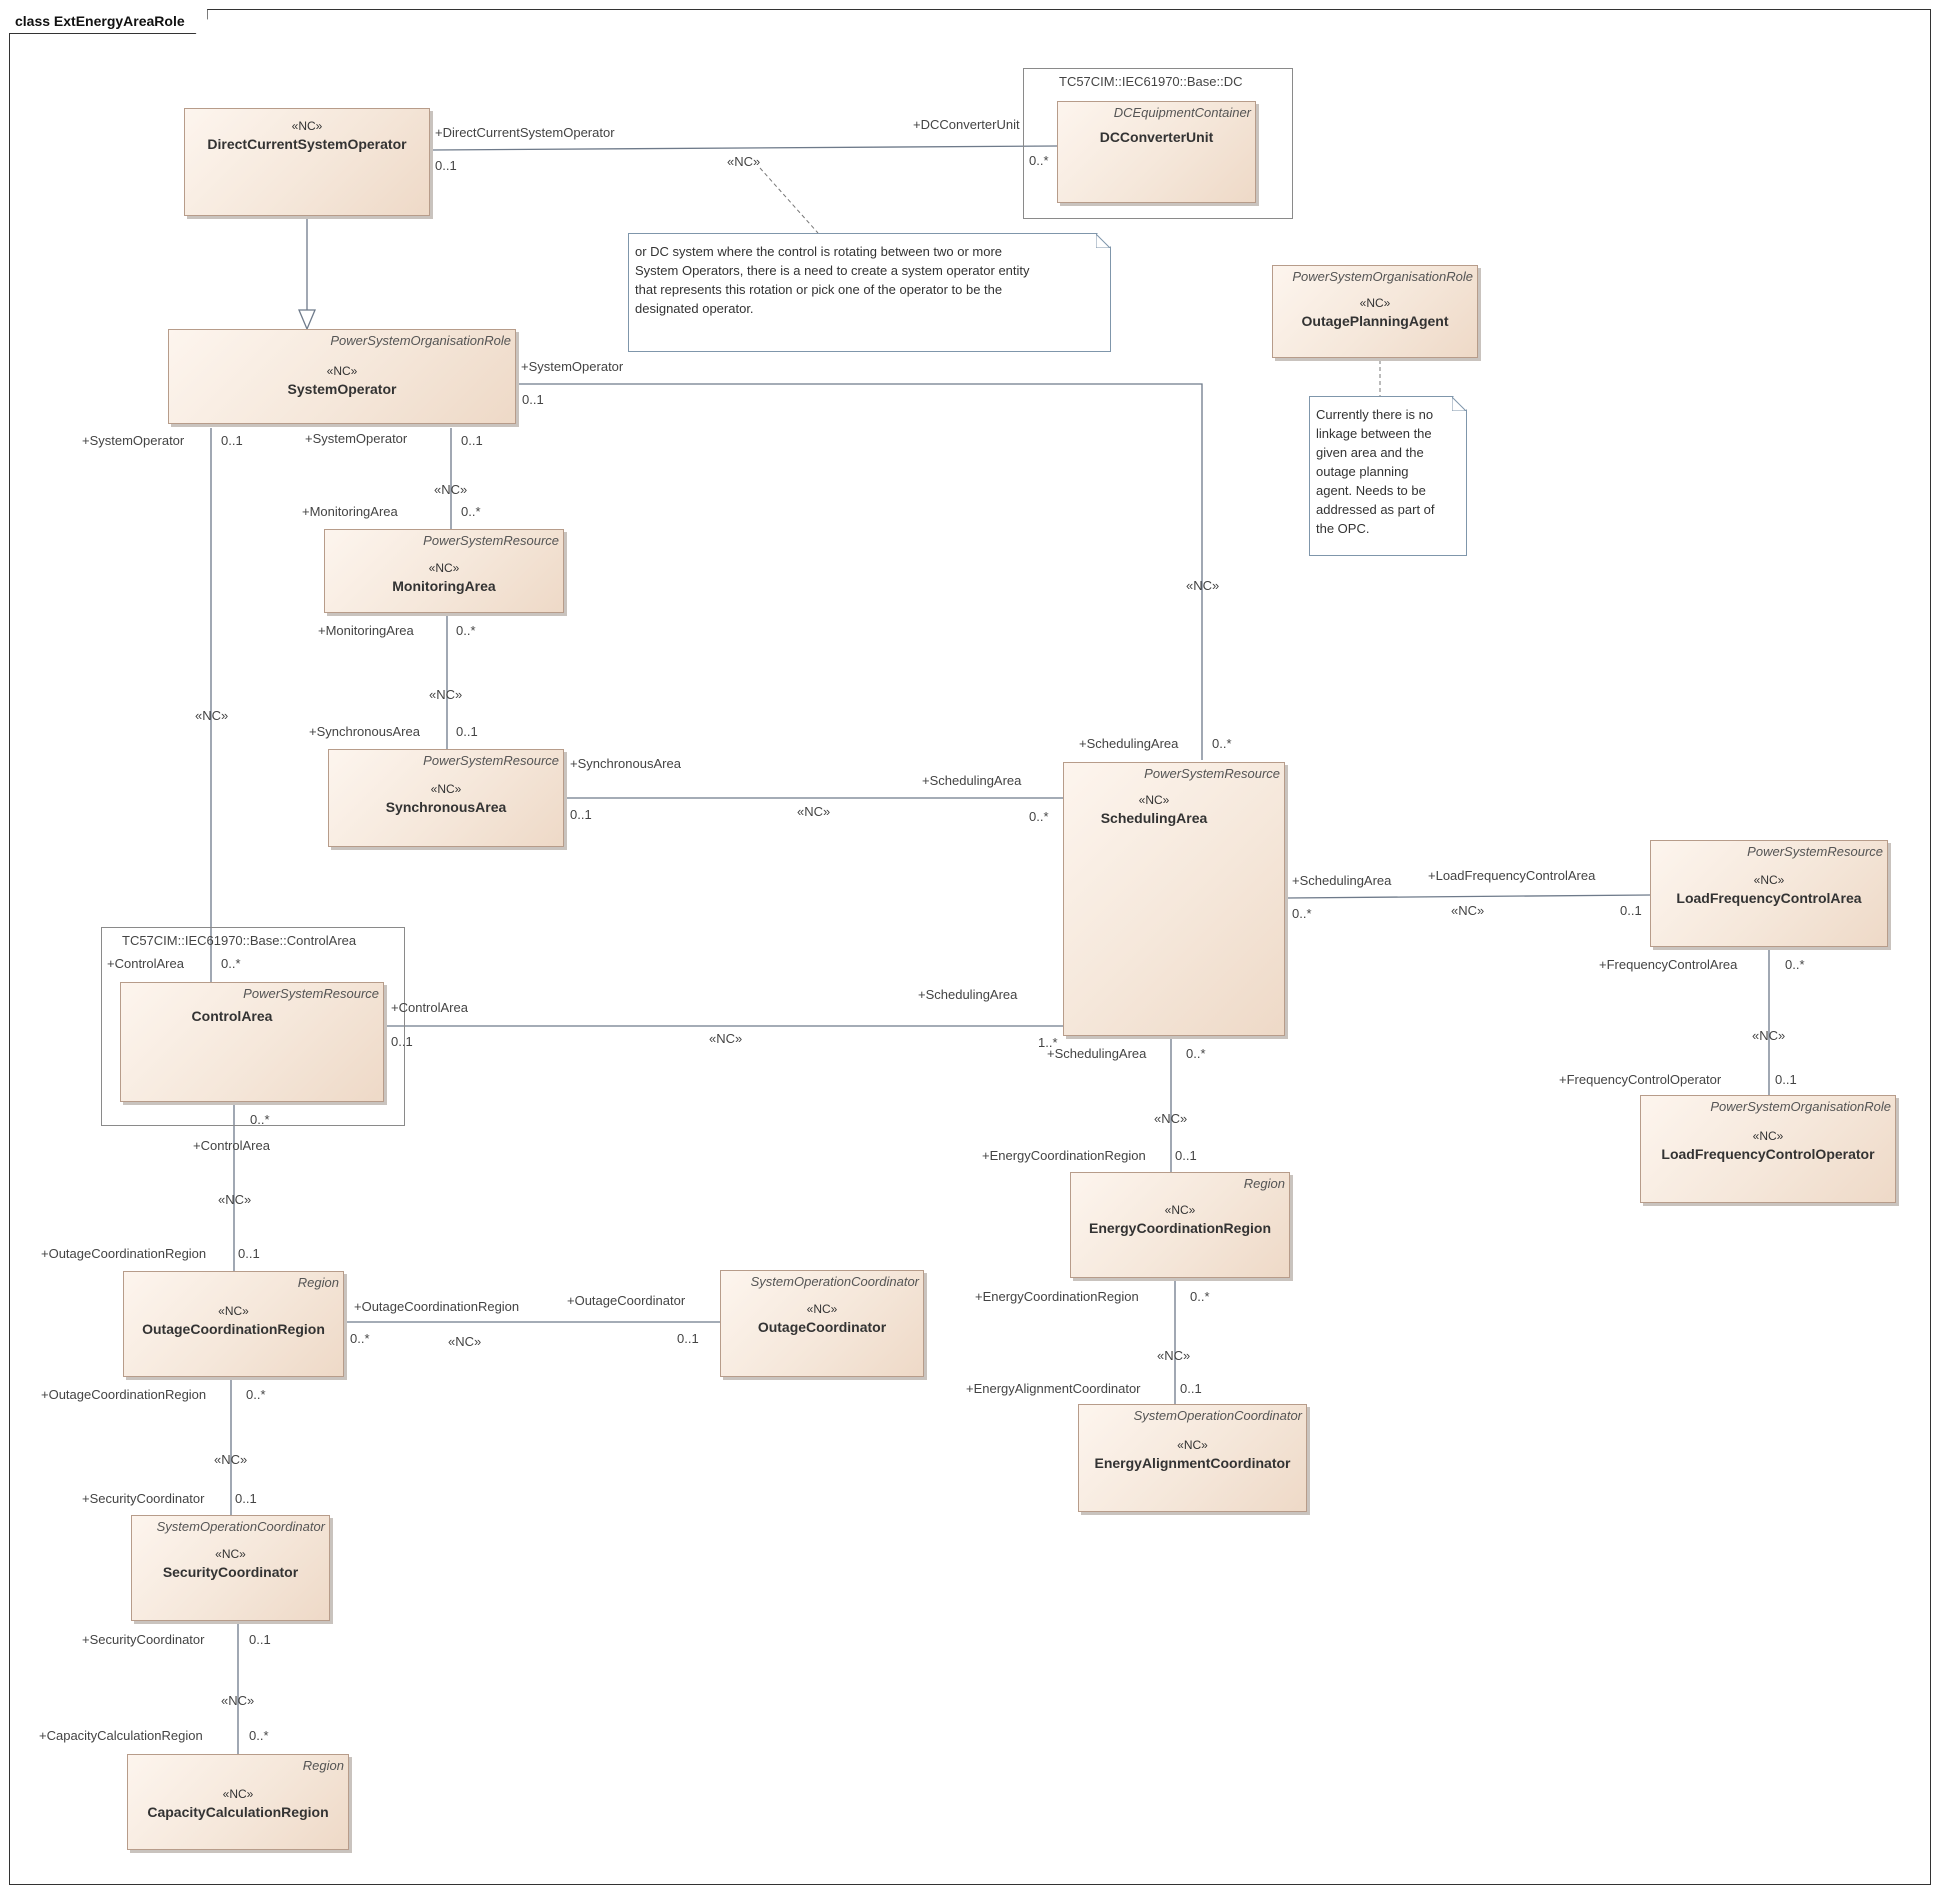  Describe the element at coordinates (1343, 528) in the screenshot. I see `note-opa-line-7: the OPC.` at that location.